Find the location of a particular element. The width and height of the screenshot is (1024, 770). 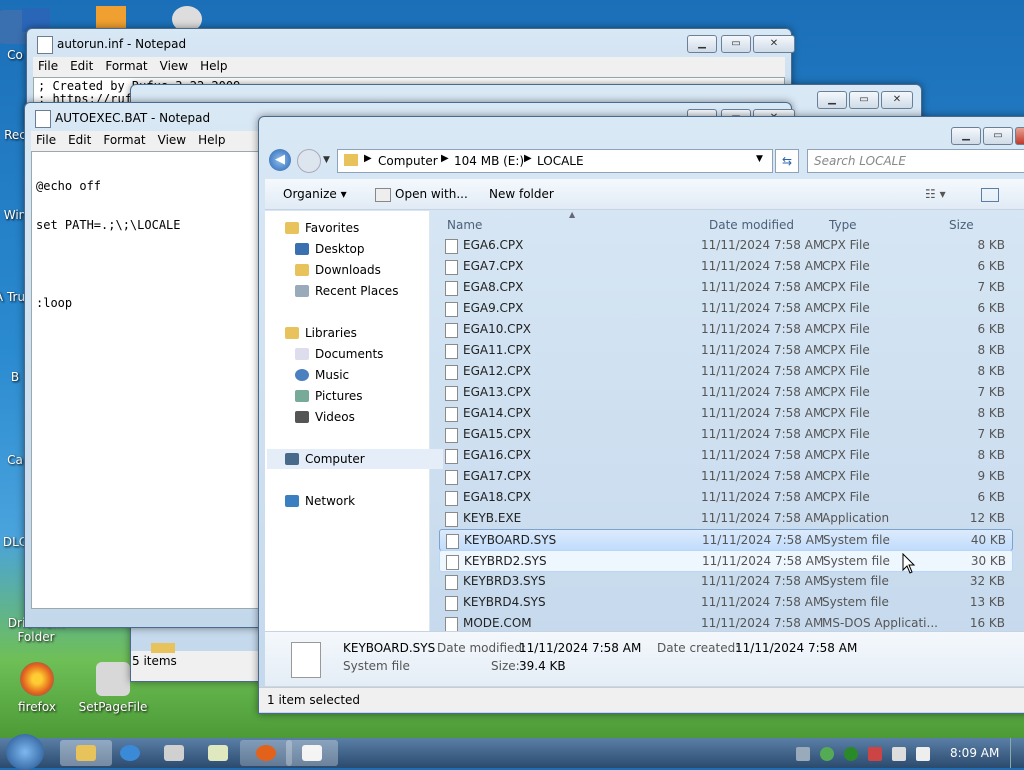

nav-network: Network is located at coordinates (320, 501).